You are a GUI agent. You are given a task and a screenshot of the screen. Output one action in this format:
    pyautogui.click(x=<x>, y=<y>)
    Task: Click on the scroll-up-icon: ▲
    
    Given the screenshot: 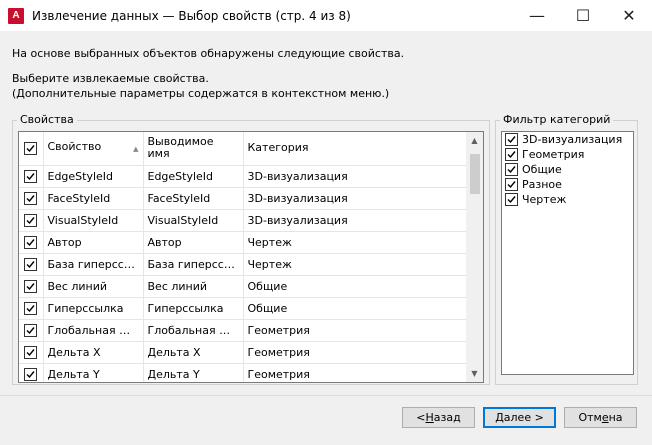 What is the action you would take?
    pyautogui.click(x=474, y=140)
    